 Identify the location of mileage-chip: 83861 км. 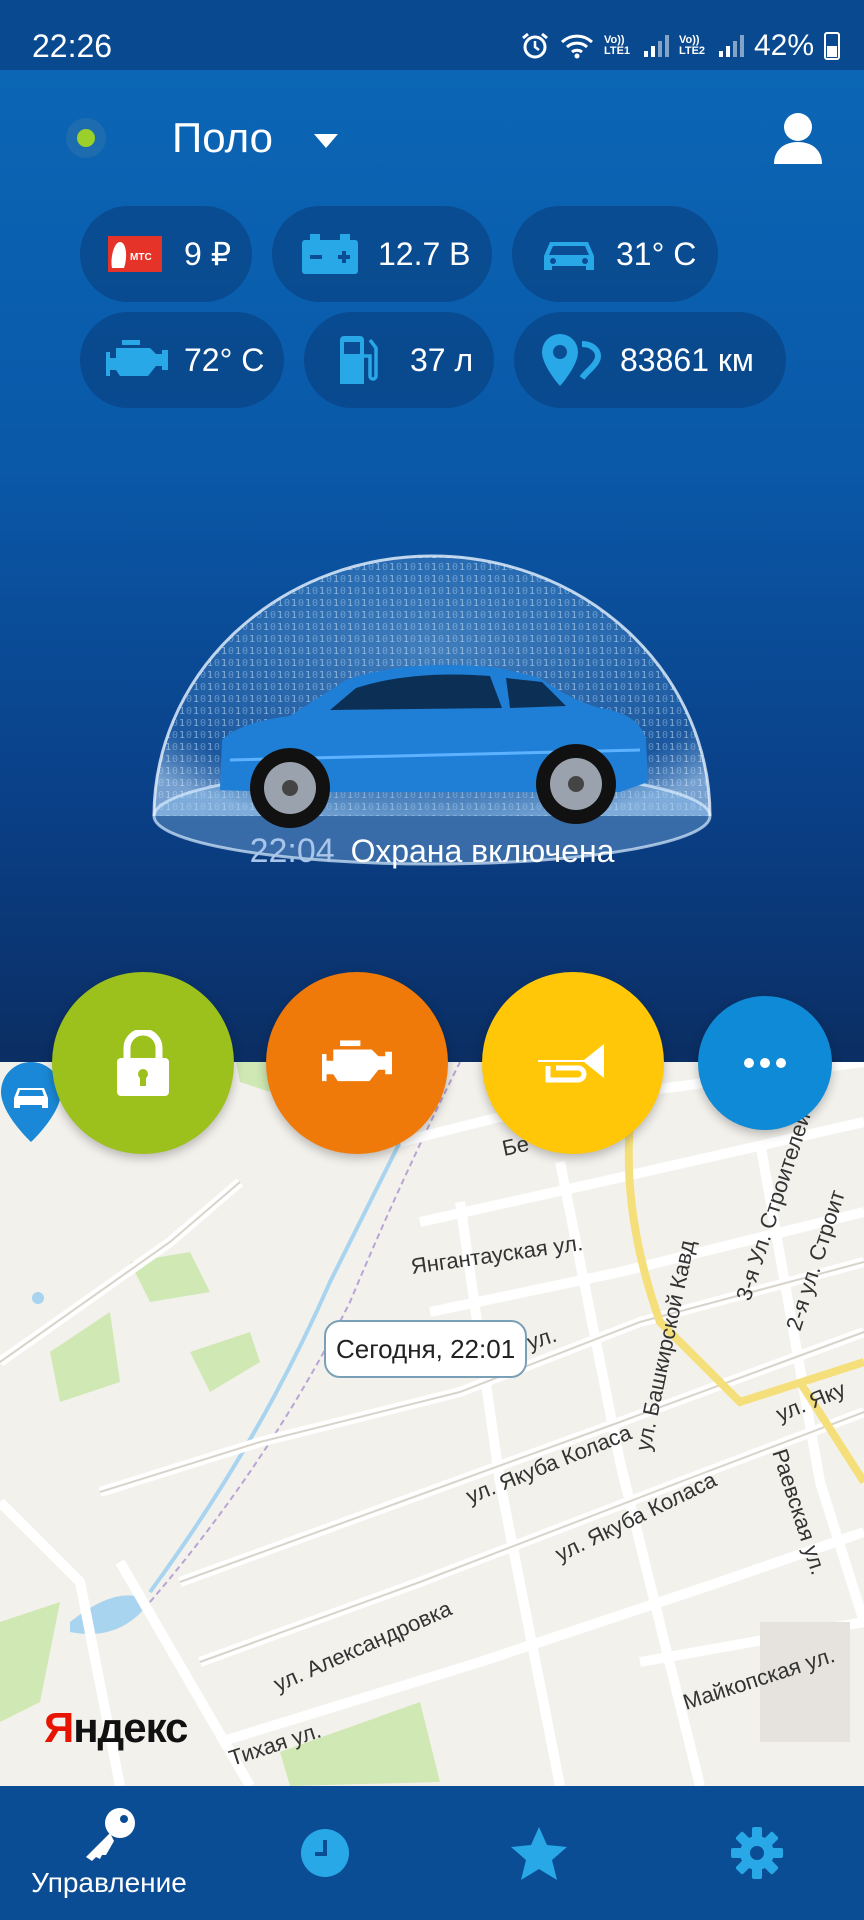
(650, 360).